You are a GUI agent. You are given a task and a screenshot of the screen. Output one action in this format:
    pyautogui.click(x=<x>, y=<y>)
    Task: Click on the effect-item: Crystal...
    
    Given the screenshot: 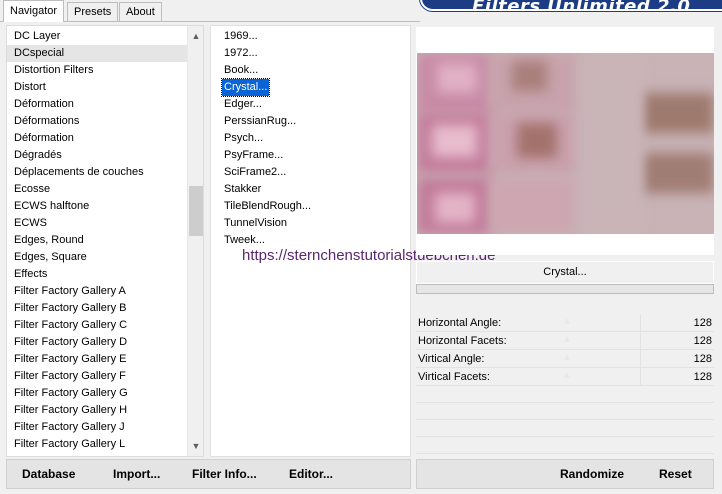 What is the action you would take?
    pyautogui.click(x=245, y=87)
    